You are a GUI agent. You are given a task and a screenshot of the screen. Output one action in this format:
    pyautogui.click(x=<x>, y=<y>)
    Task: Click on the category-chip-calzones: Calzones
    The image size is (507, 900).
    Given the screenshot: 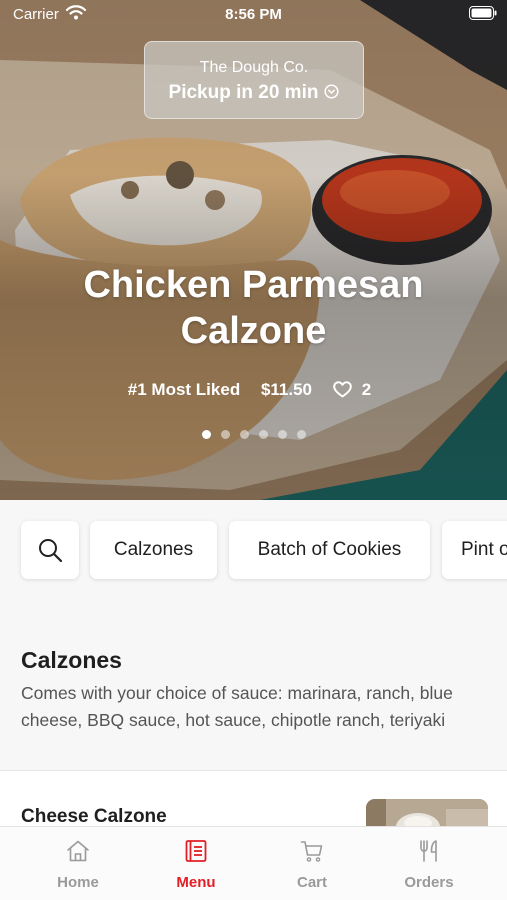 What is the action you would take?
    pyautogui.click(x=153, y=550)
    